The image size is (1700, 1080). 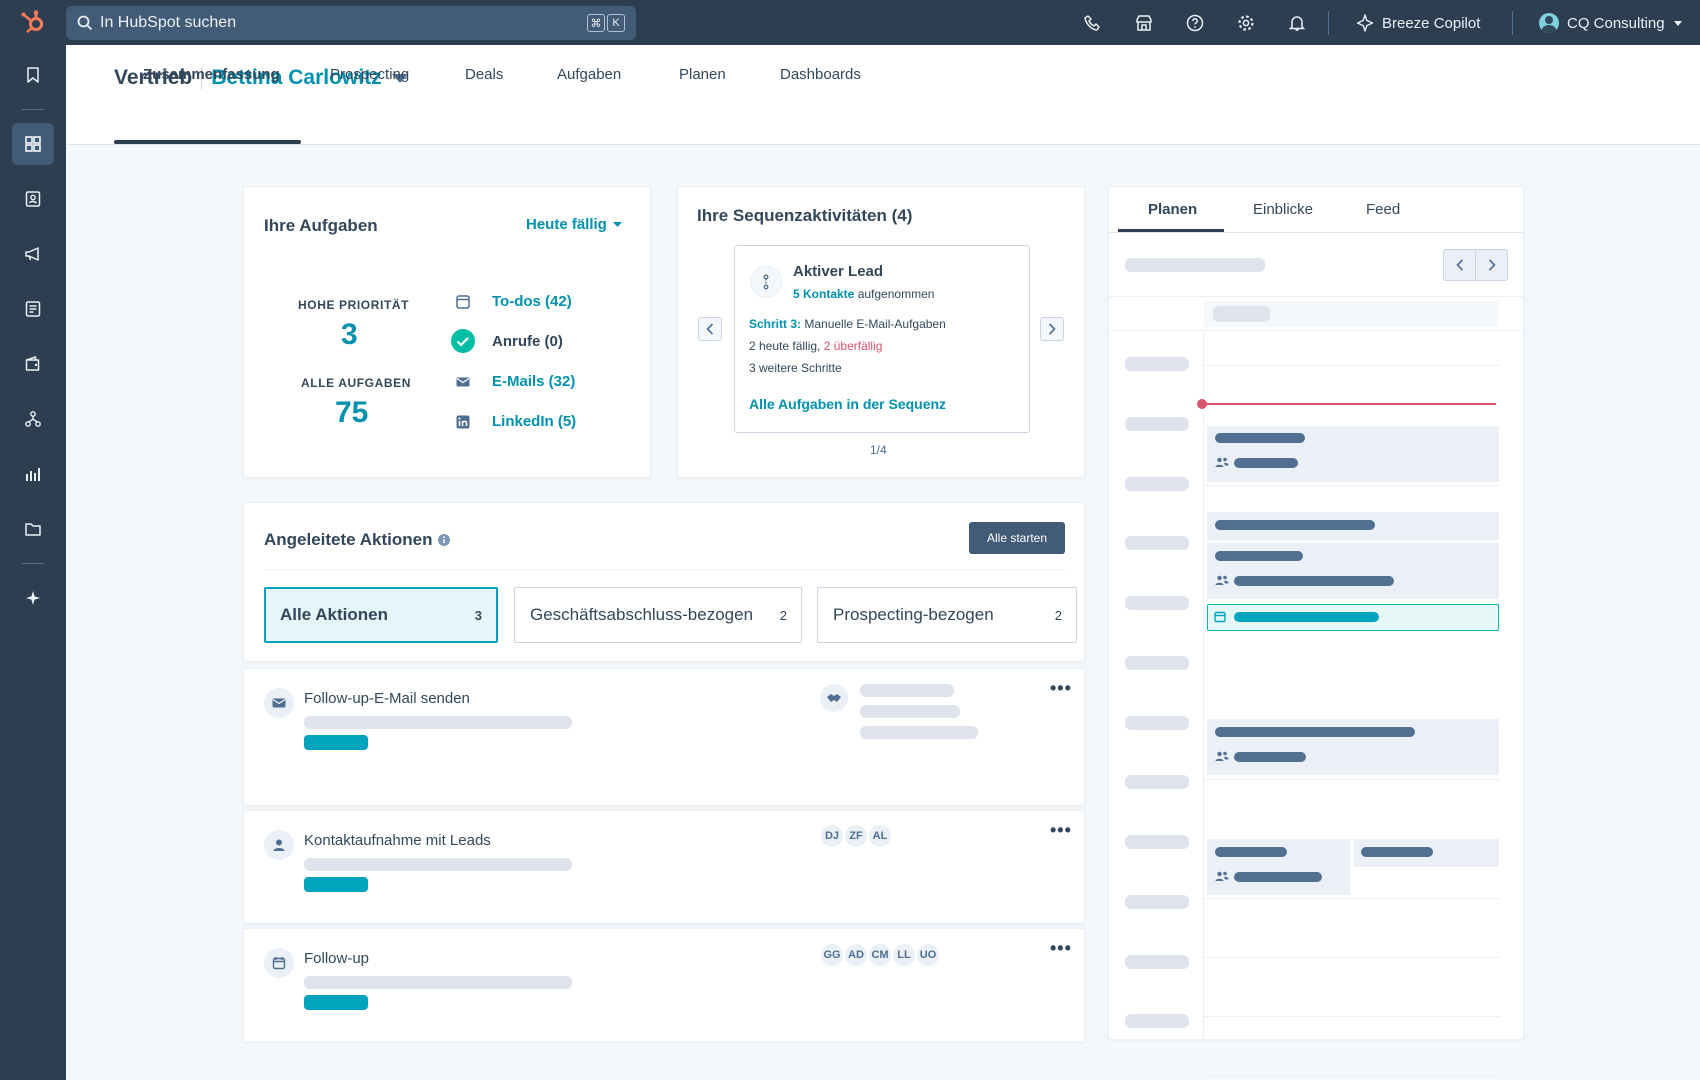 I want to click on calendar-follow-up-icon, so click(x=279, y=963).